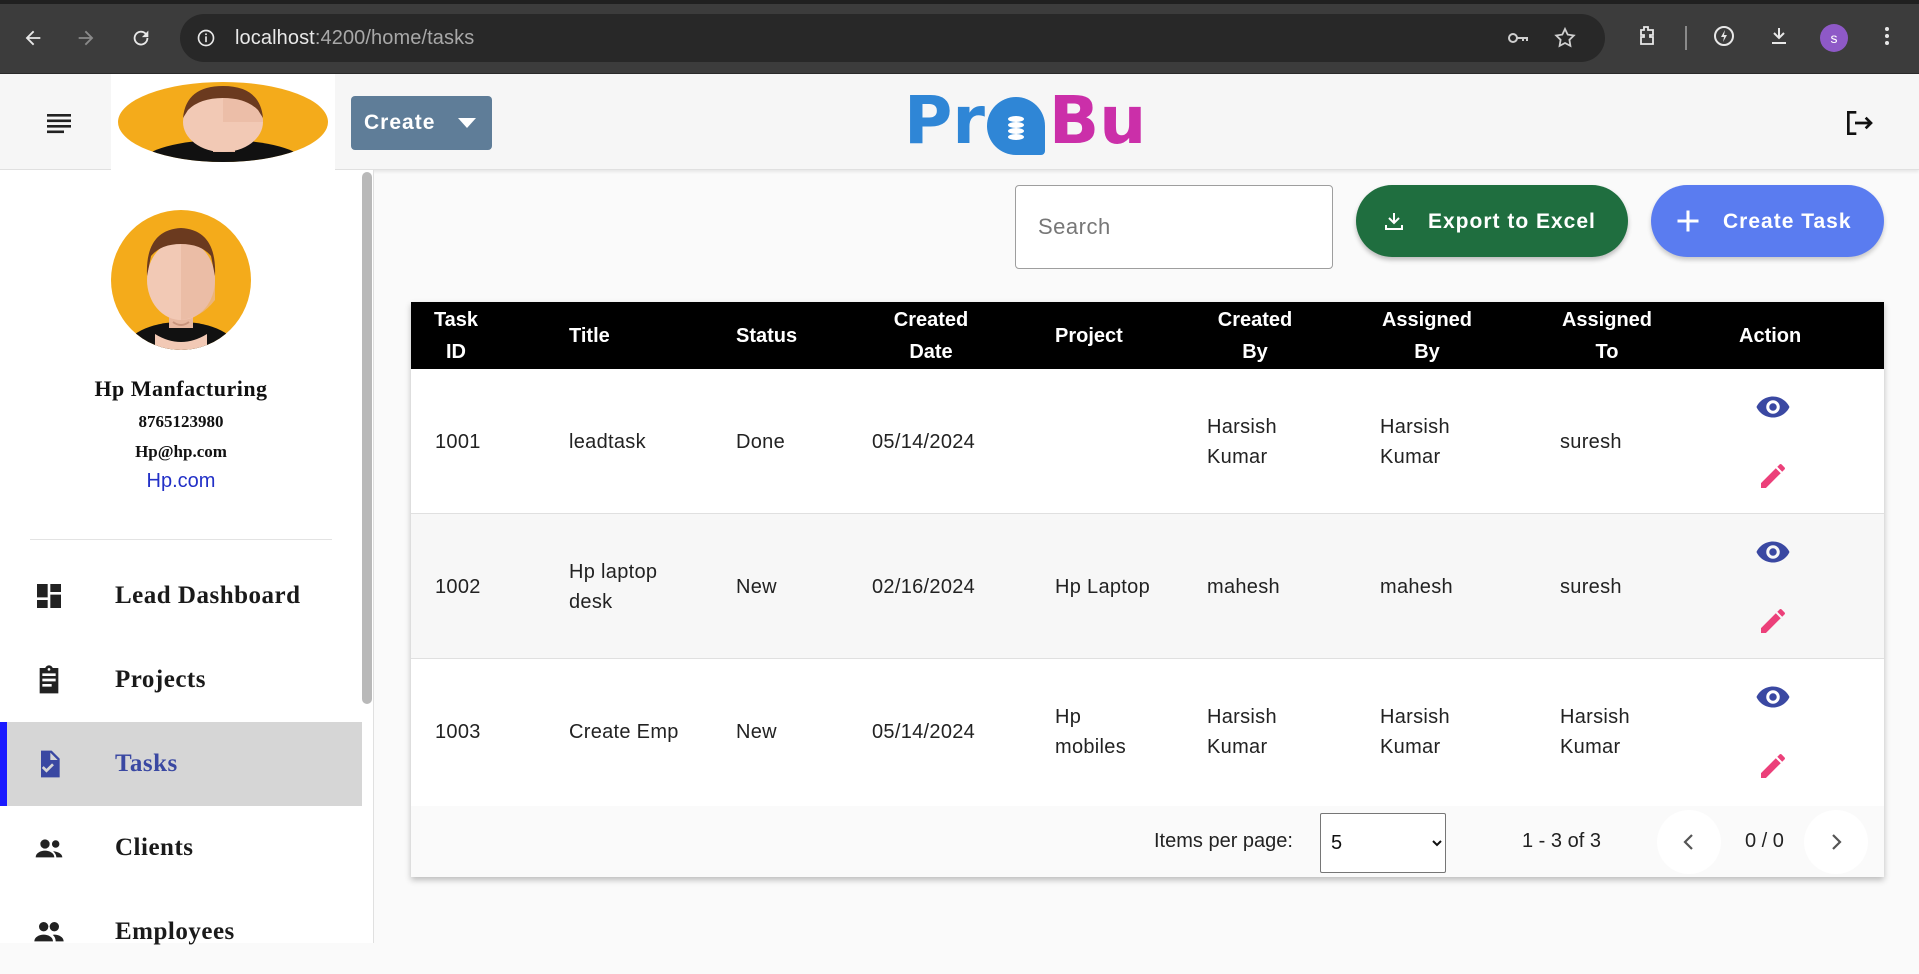 This screenshot has height=974, width=1919. Describe the element at coordinates (959, 2) in the screenshot. I see `tab-strip` at that location.